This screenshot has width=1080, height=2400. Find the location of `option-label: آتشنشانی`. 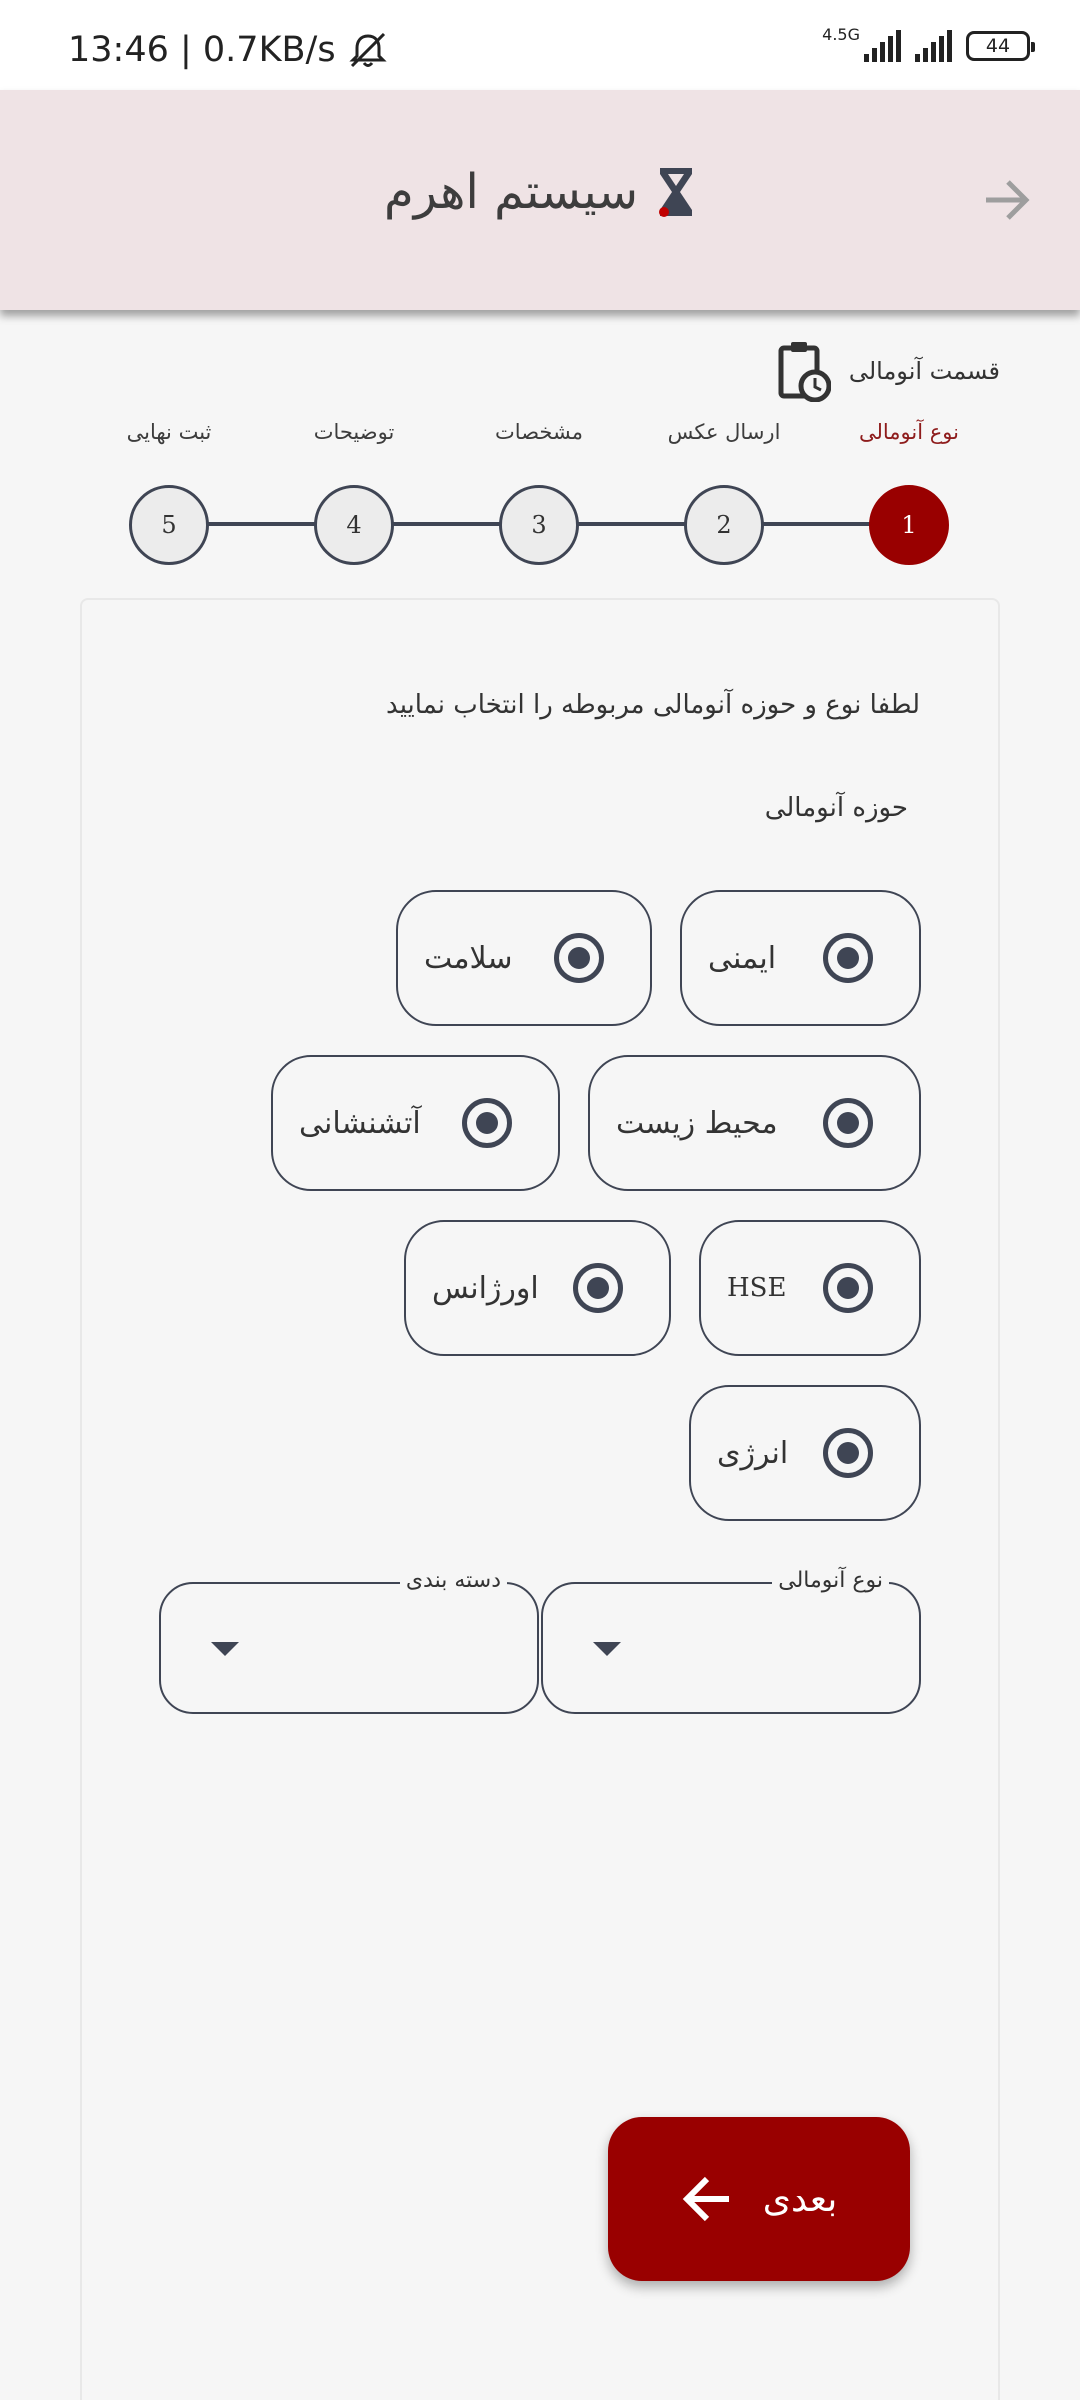

option-label: آتشنشانی is located at coordinates (360, 1123).